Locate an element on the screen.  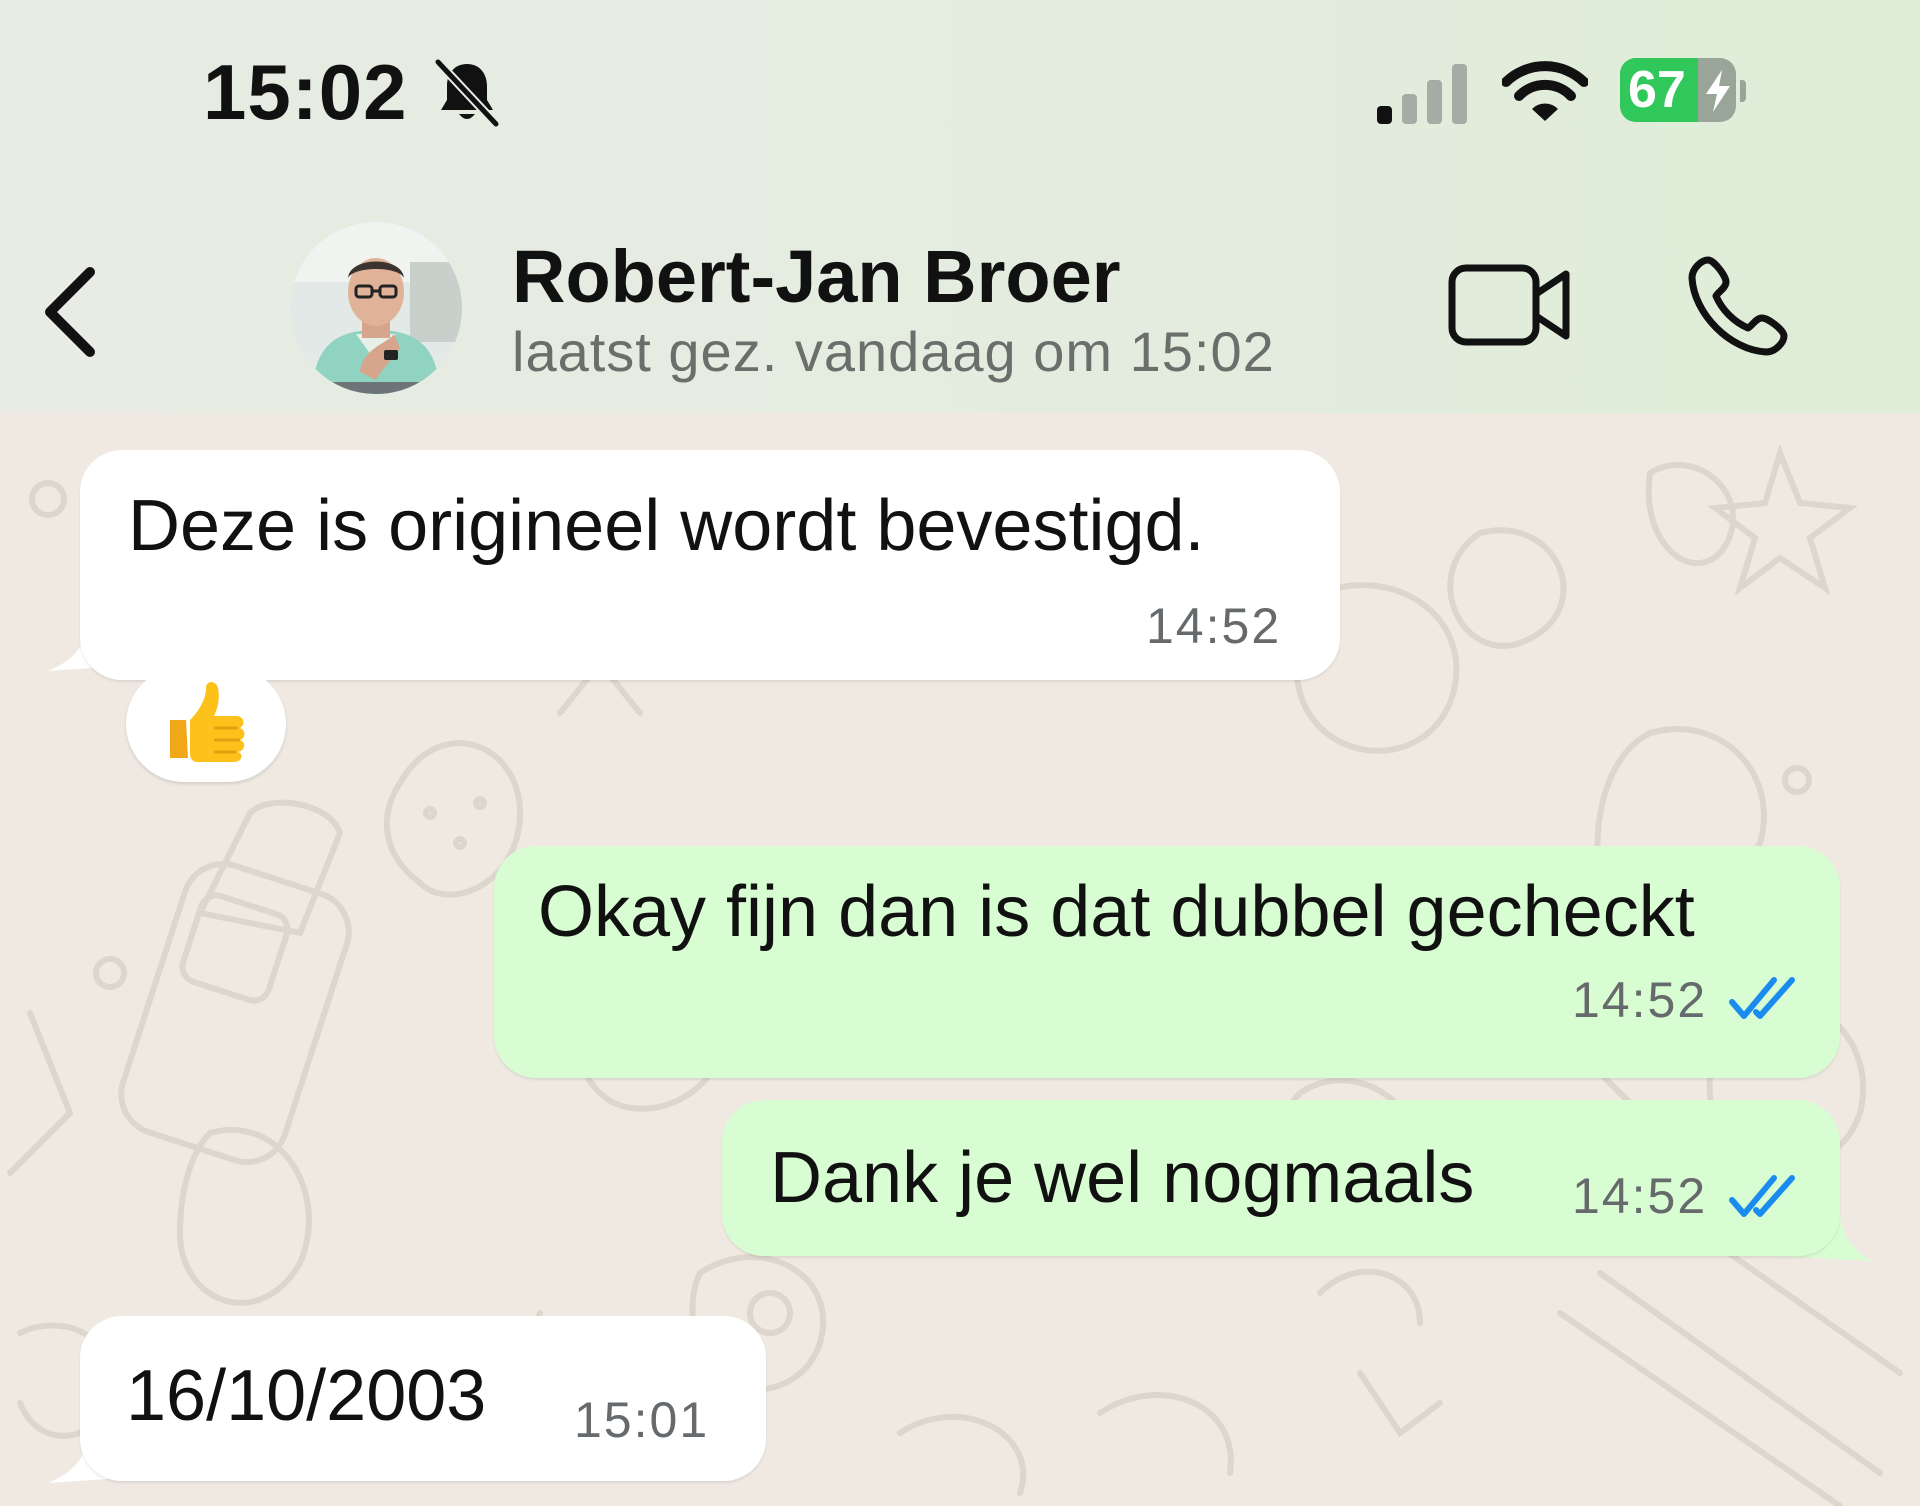
message-bubble-incoming: 16/10/2003 15:01 is located at coordinates (423, 1398).